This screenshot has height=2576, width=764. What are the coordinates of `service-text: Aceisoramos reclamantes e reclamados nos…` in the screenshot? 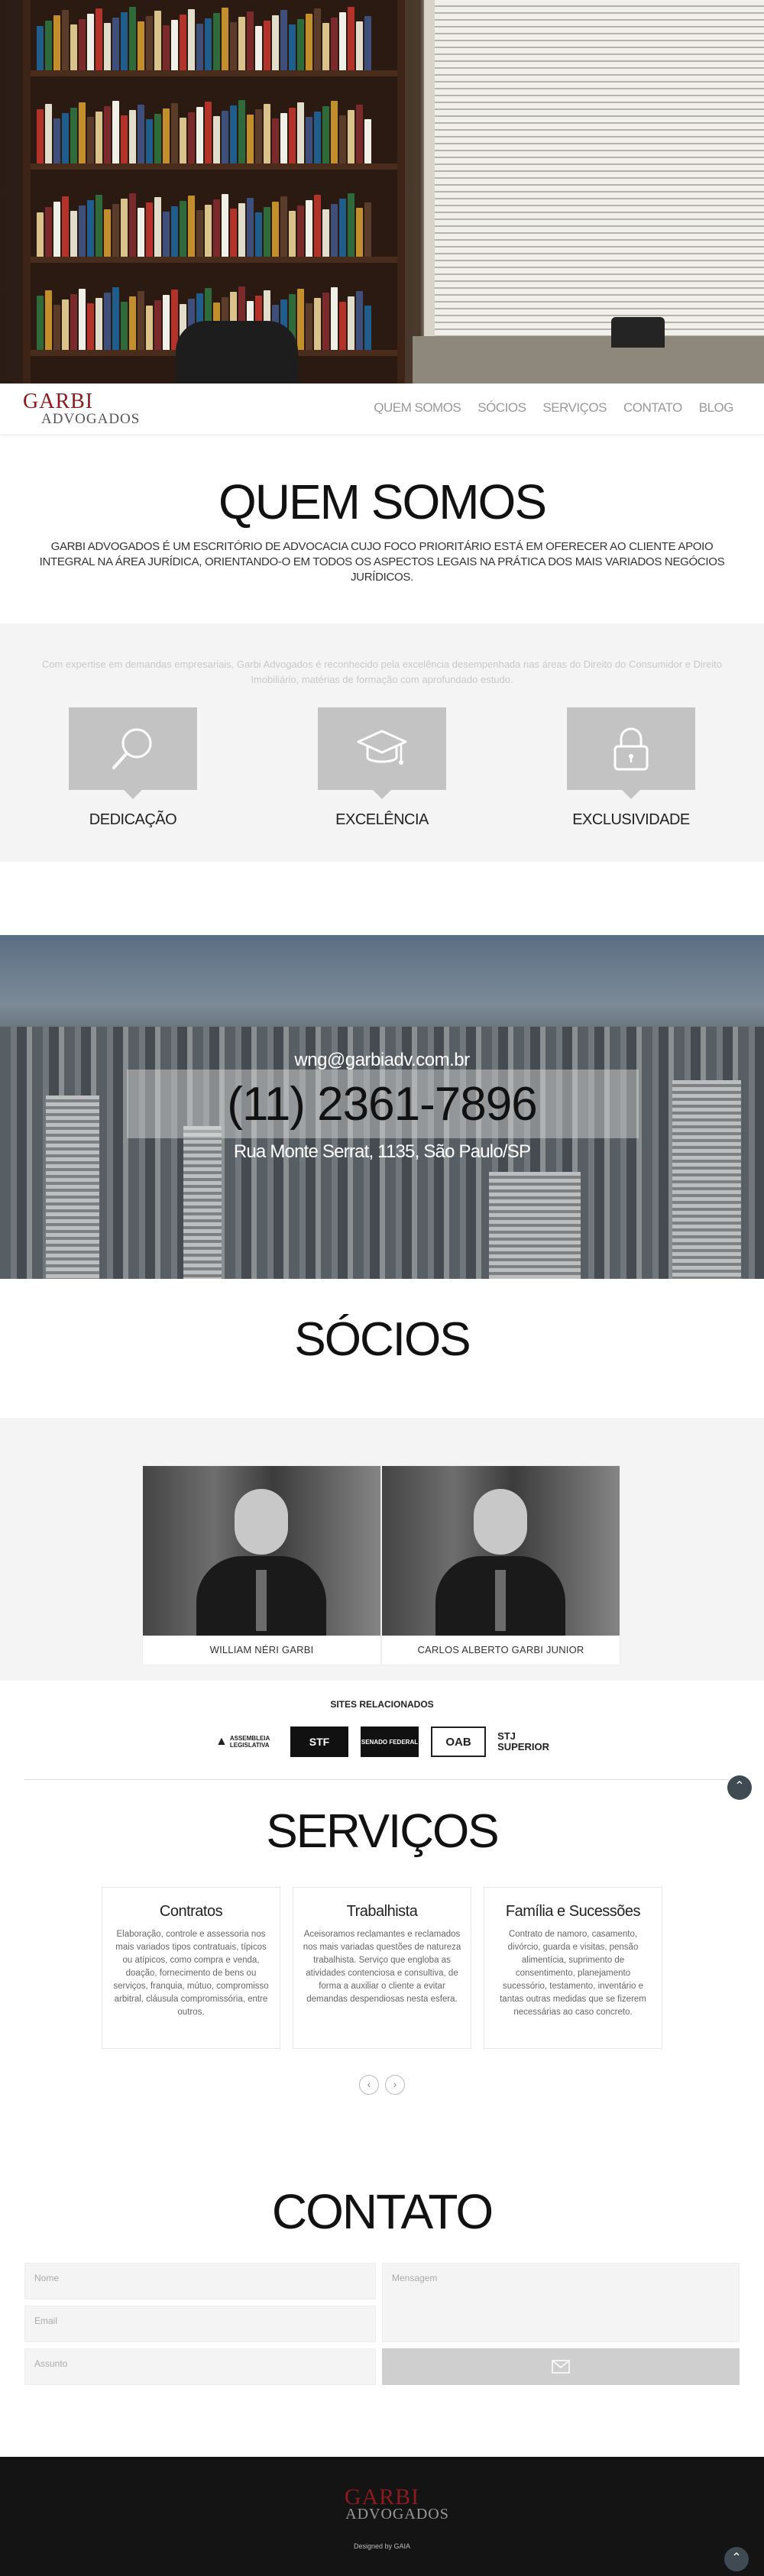 It's located at (382, 1967).